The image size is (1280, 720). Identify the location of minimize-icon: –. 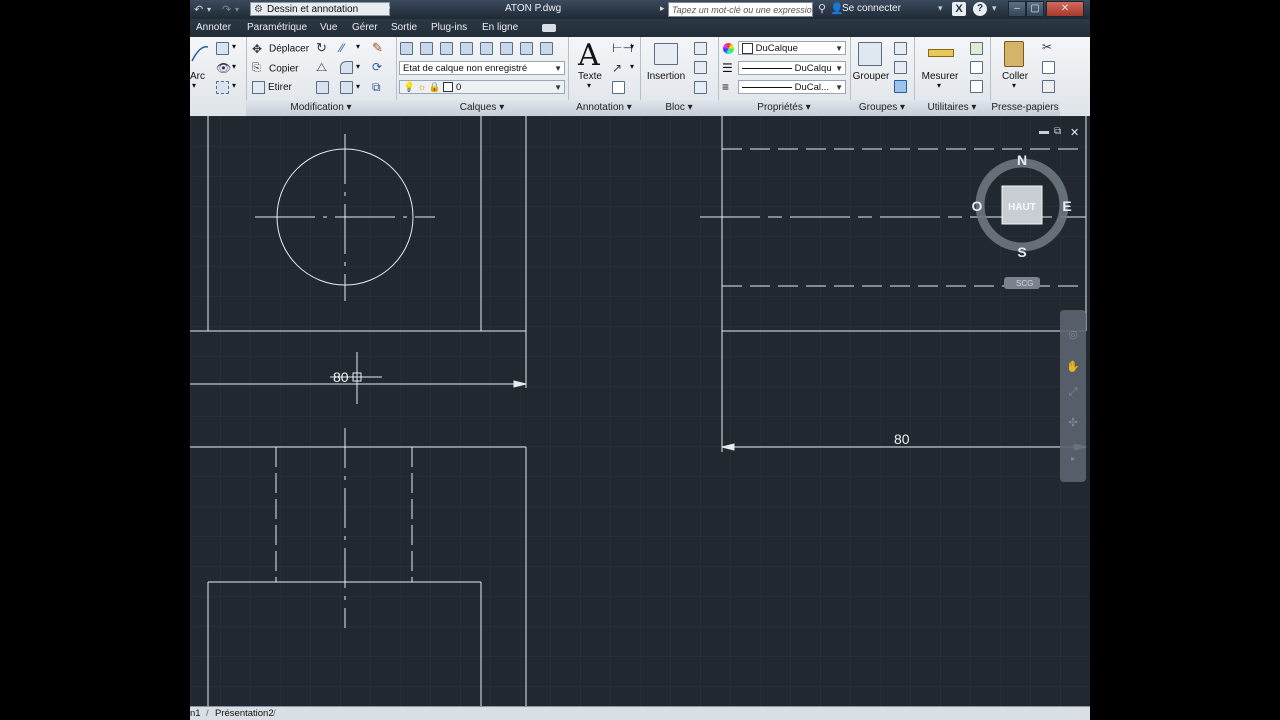
(1017, 9).